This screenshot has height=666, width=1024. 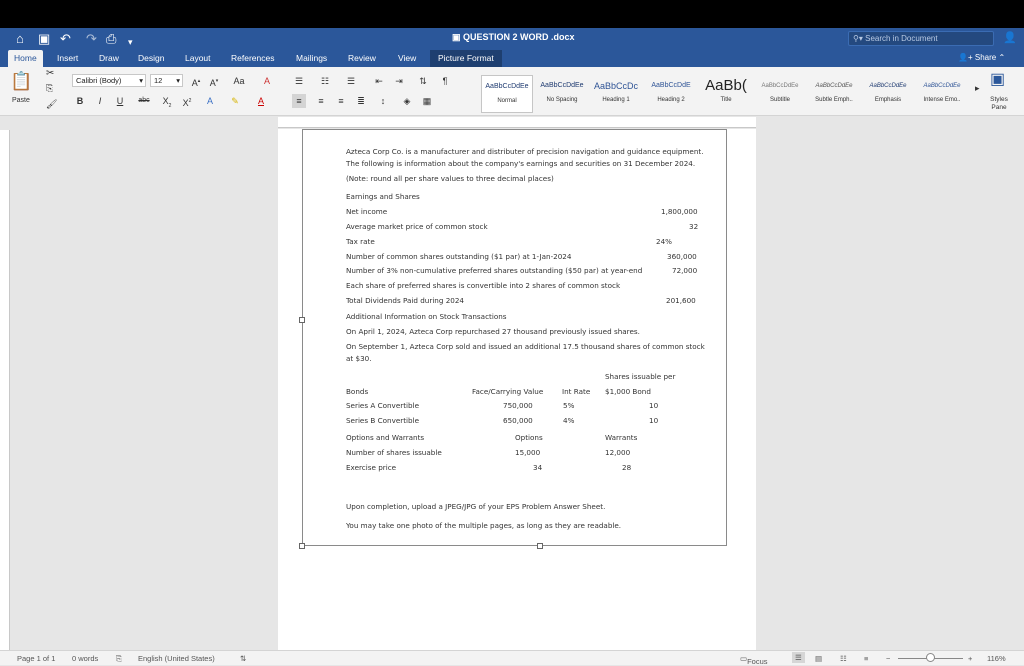 What do you see at coordinates (36, 658) in the screenshot?
I see `page-count: Page 1 of 1` at bounding box center [36, 658].